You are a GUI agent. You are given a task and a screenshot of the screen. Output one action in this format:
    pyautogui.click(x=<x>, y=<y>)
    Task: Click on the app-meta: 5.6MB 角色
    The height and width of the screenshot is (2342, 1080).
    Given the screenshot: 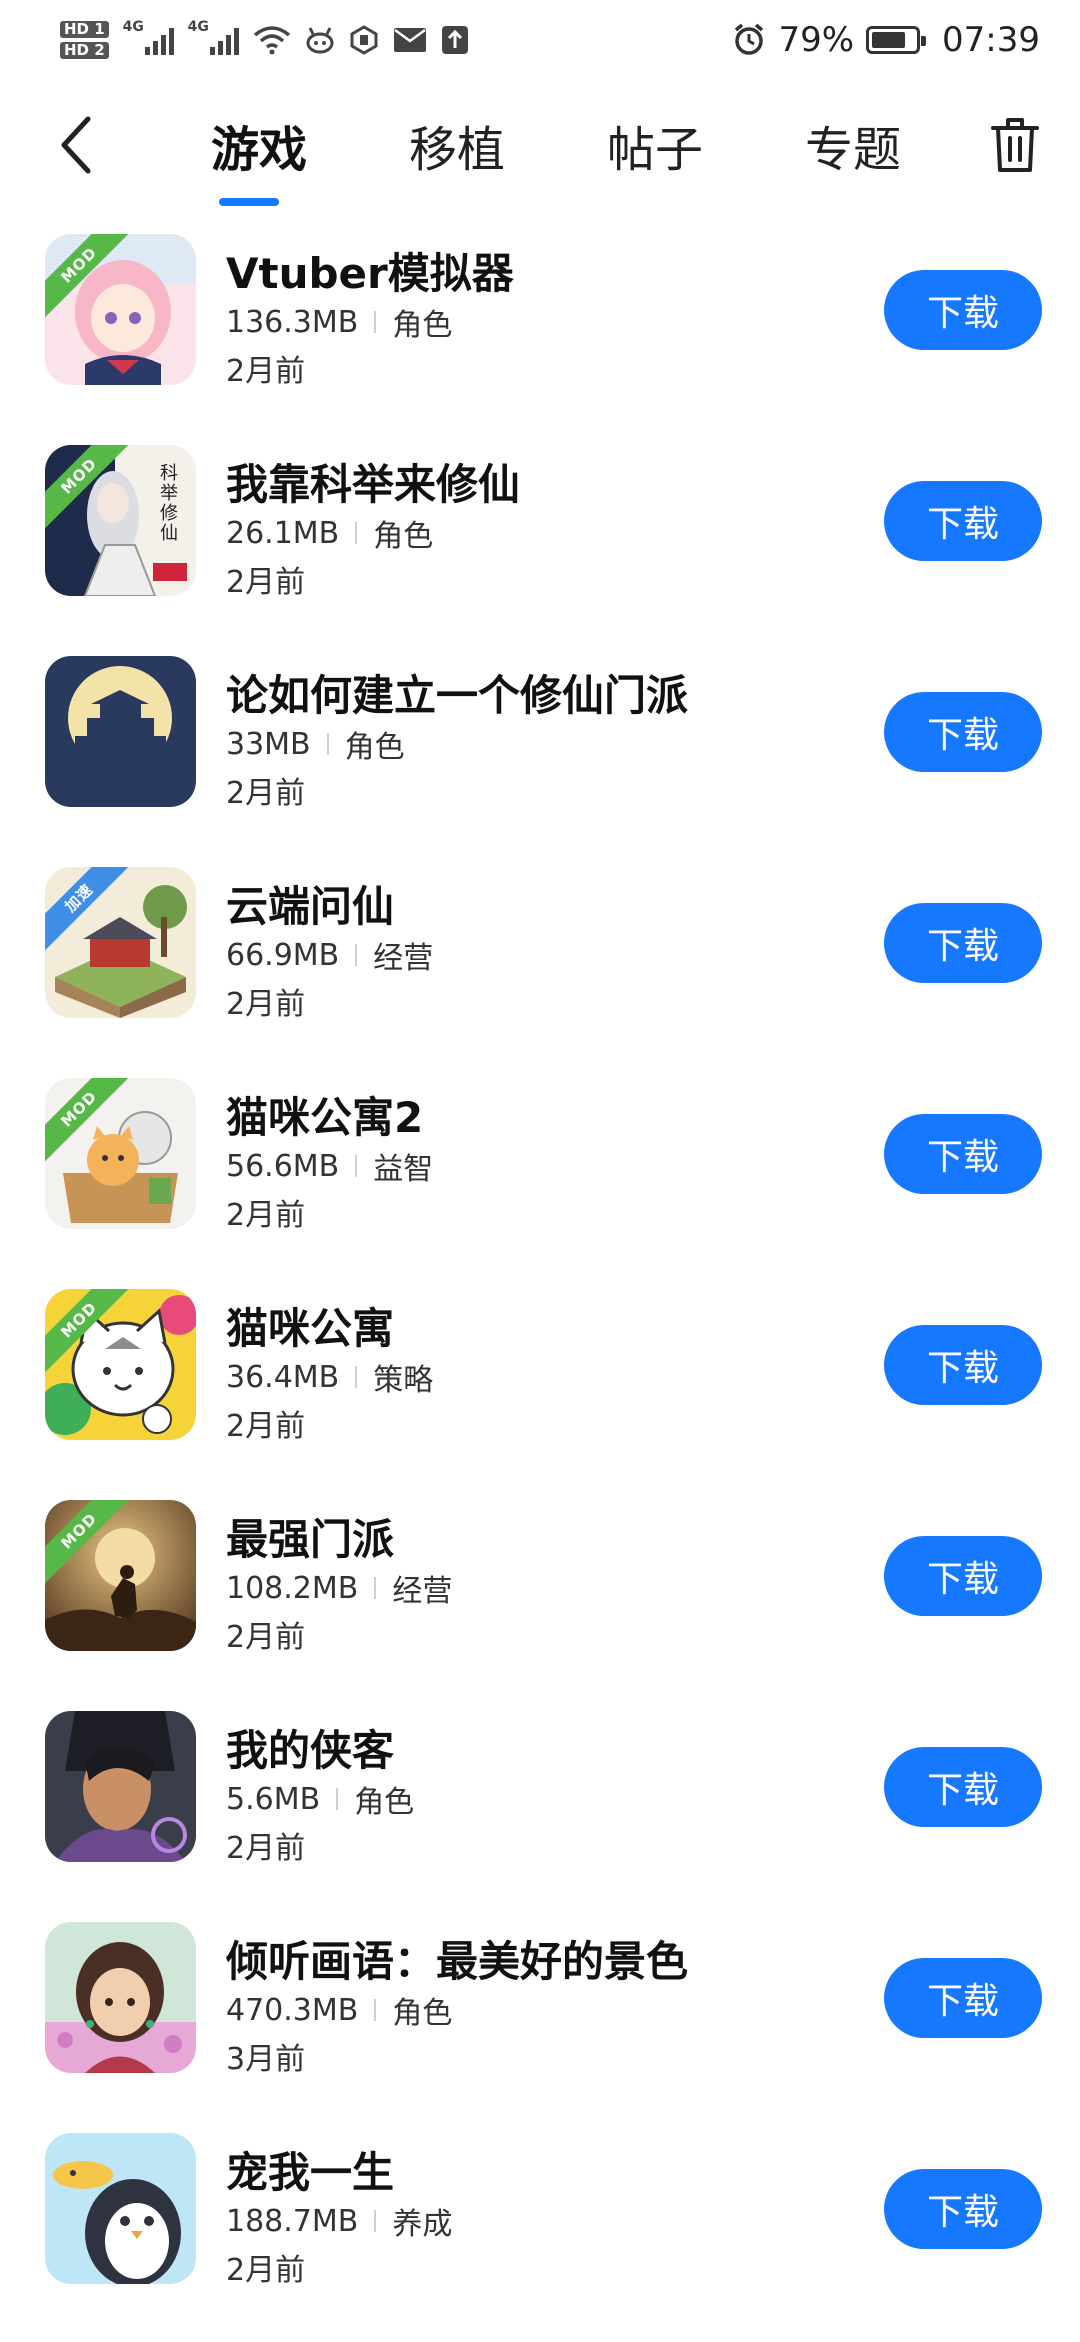 What is the action you would take?
    pyautogui.click(x=320, y=1799)
    